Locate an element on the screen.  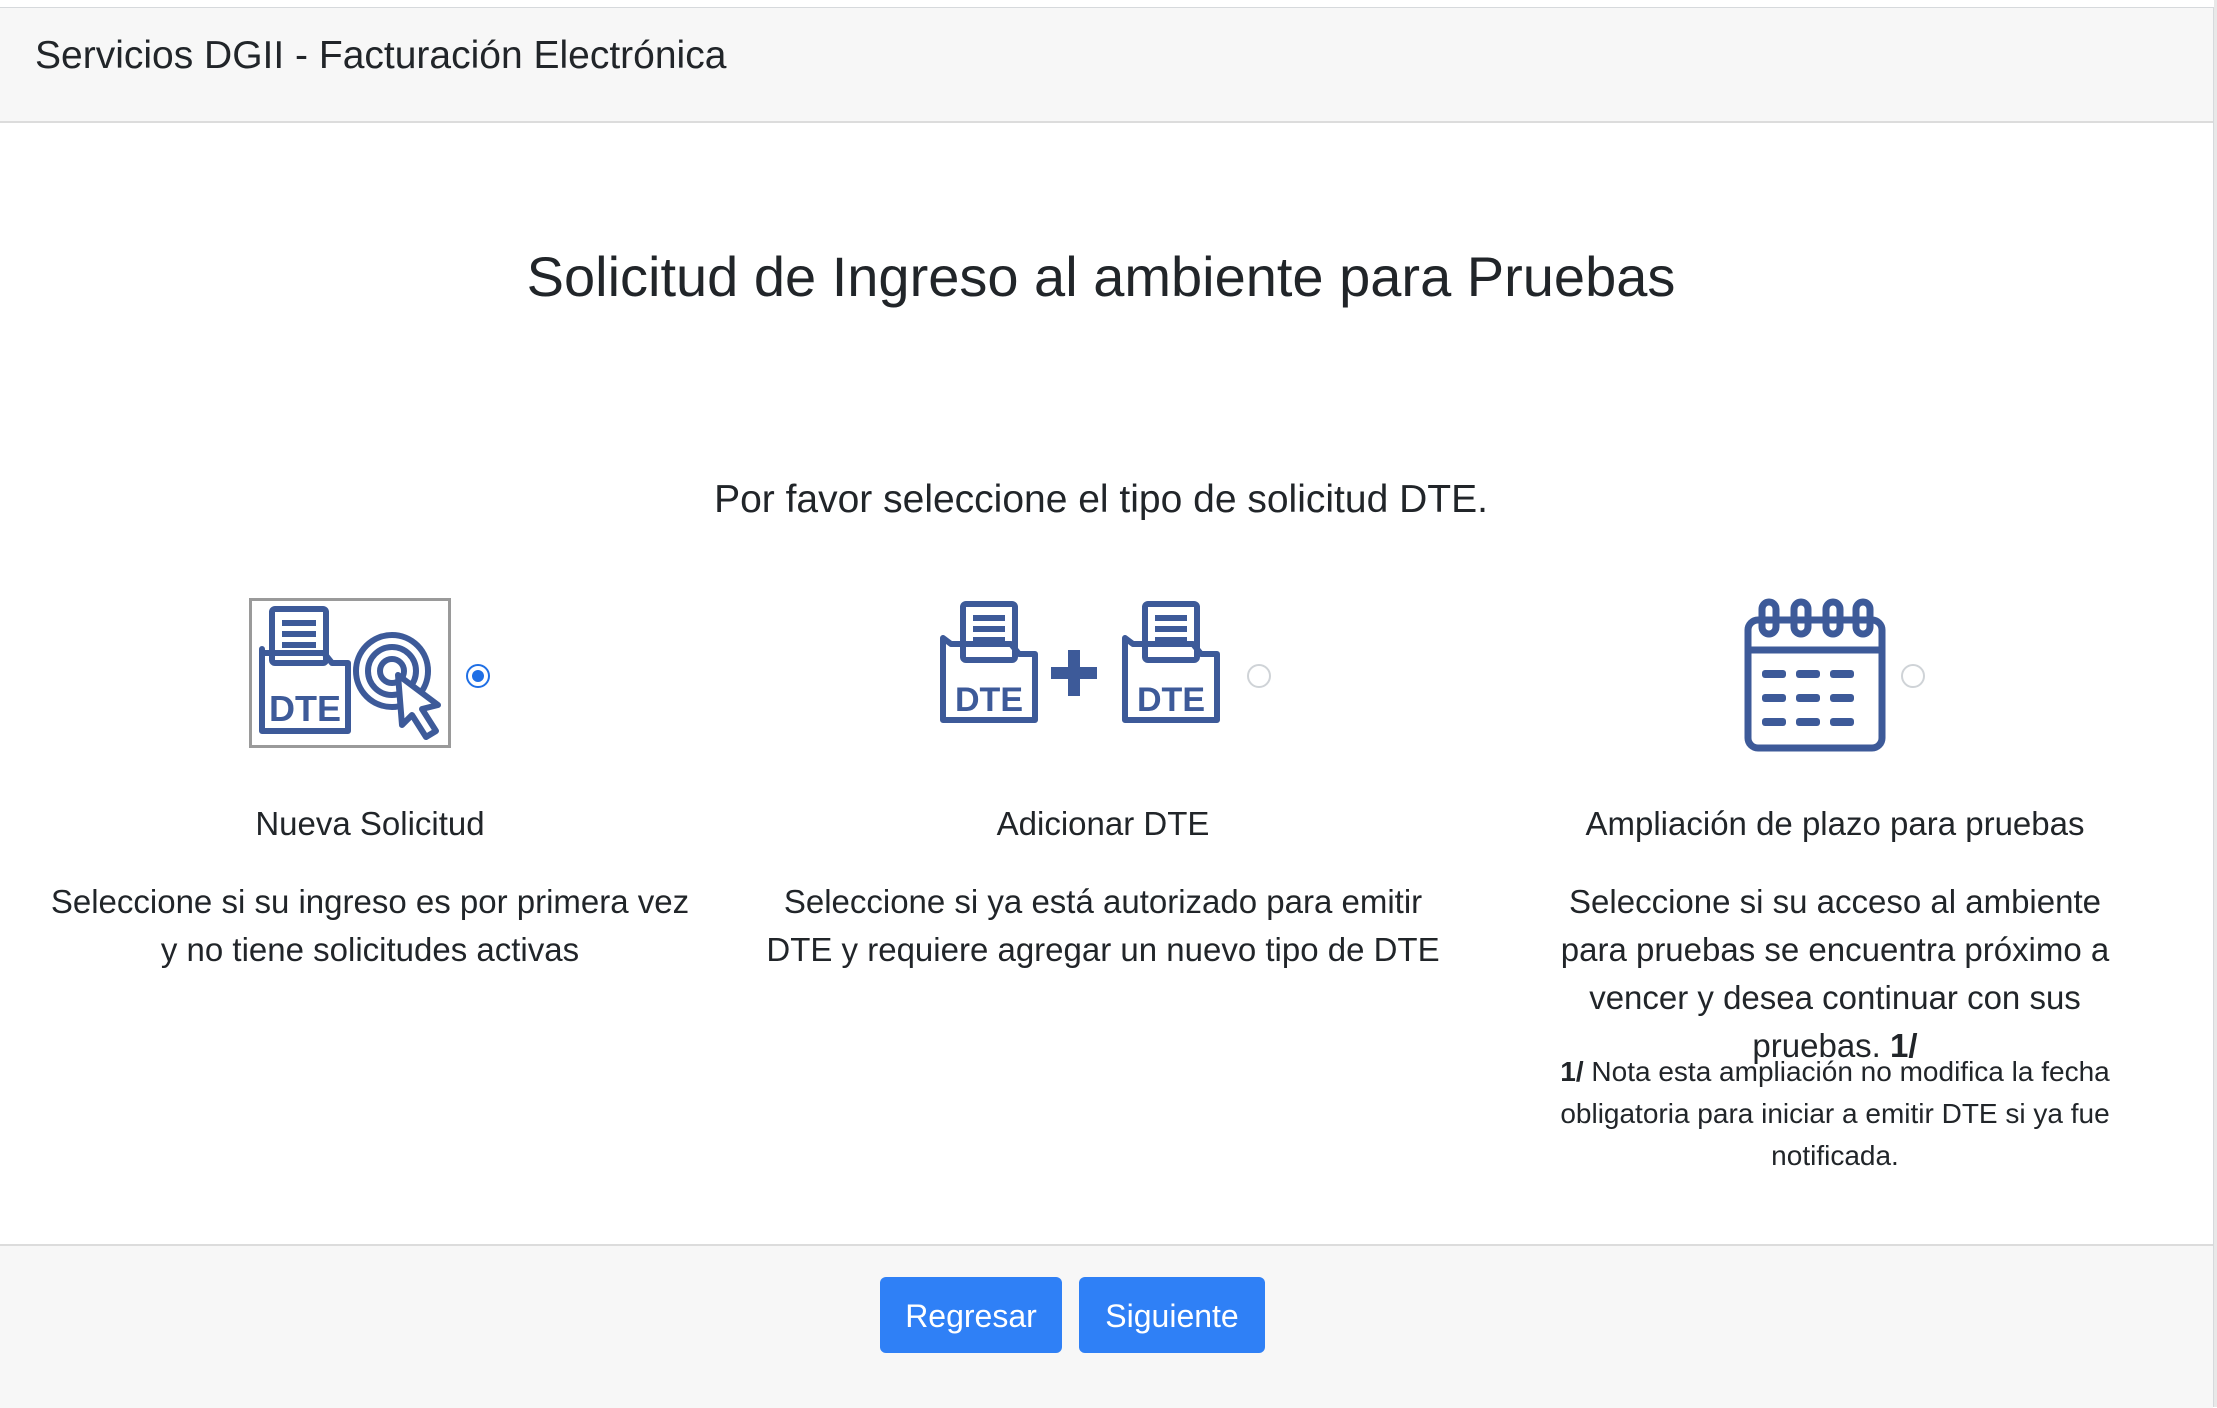
radio-adicionar-dte is located at coordinates (1259, 676).